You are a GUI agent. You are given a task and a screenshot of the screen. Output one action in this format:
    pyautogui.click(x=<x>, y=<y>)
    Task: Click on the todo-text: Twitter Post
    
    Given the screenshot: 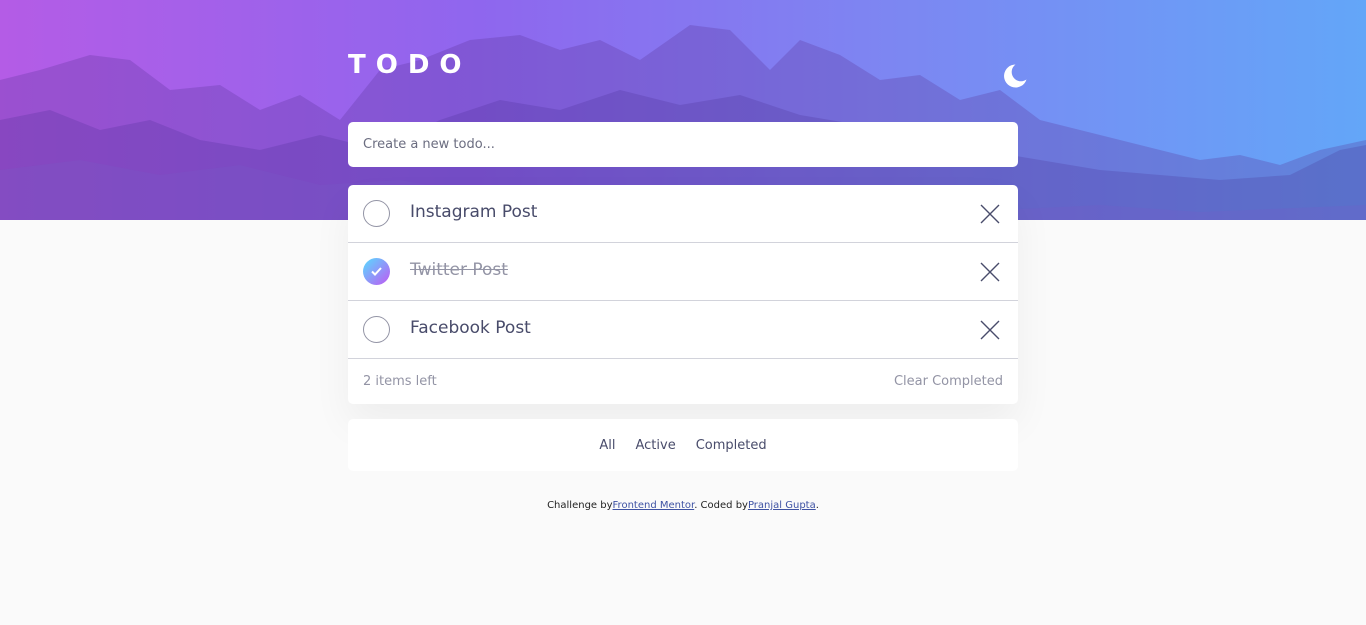 What is the action you would take?
    pyautogui.click(x=459, y=270)
    